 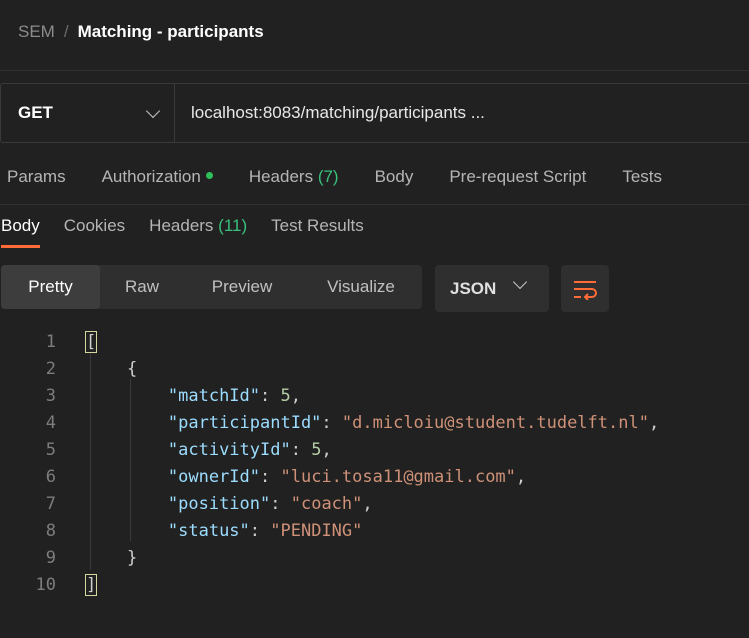 What do you see at coordinates (361, 287) in the screenshot?
I see `view-visualize-button: Visualize` at bounding box center [361, 287].